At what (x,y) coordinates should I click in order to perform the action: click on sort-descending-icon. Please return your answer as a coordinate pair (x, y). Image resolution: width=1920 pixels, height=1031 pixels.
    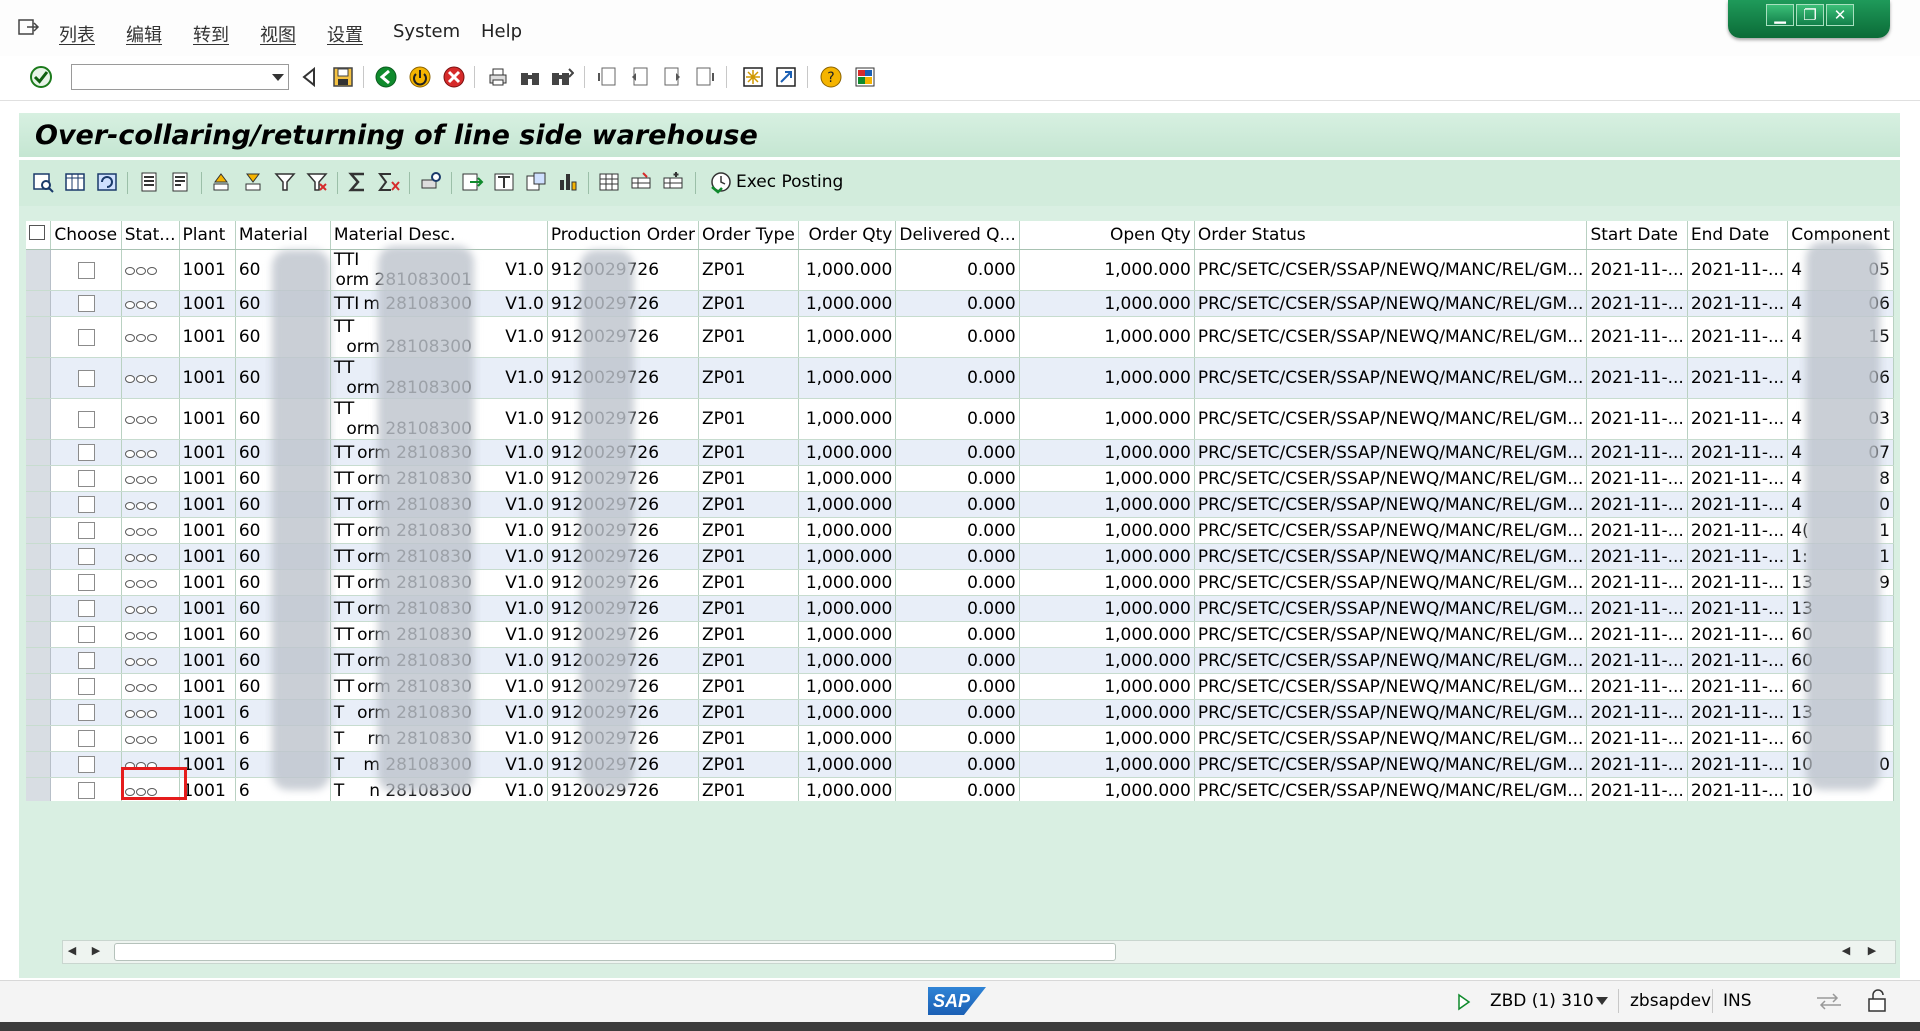
    Looking at the image, I should click on (253, 182).